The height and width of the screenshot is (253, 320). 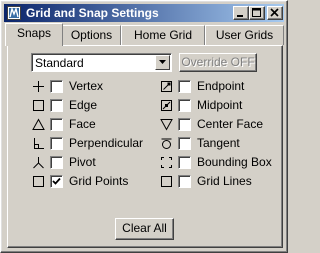 I want to click on label-edge: Edge, so click(x=83, y=105).